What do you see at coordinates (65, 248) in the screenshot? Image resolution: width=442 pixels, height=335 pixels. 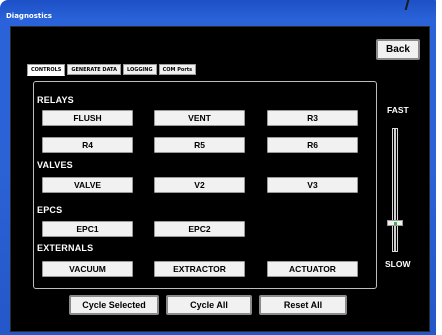 I see `externals-label: EXTERNALS` at bounding box center [65, 248].